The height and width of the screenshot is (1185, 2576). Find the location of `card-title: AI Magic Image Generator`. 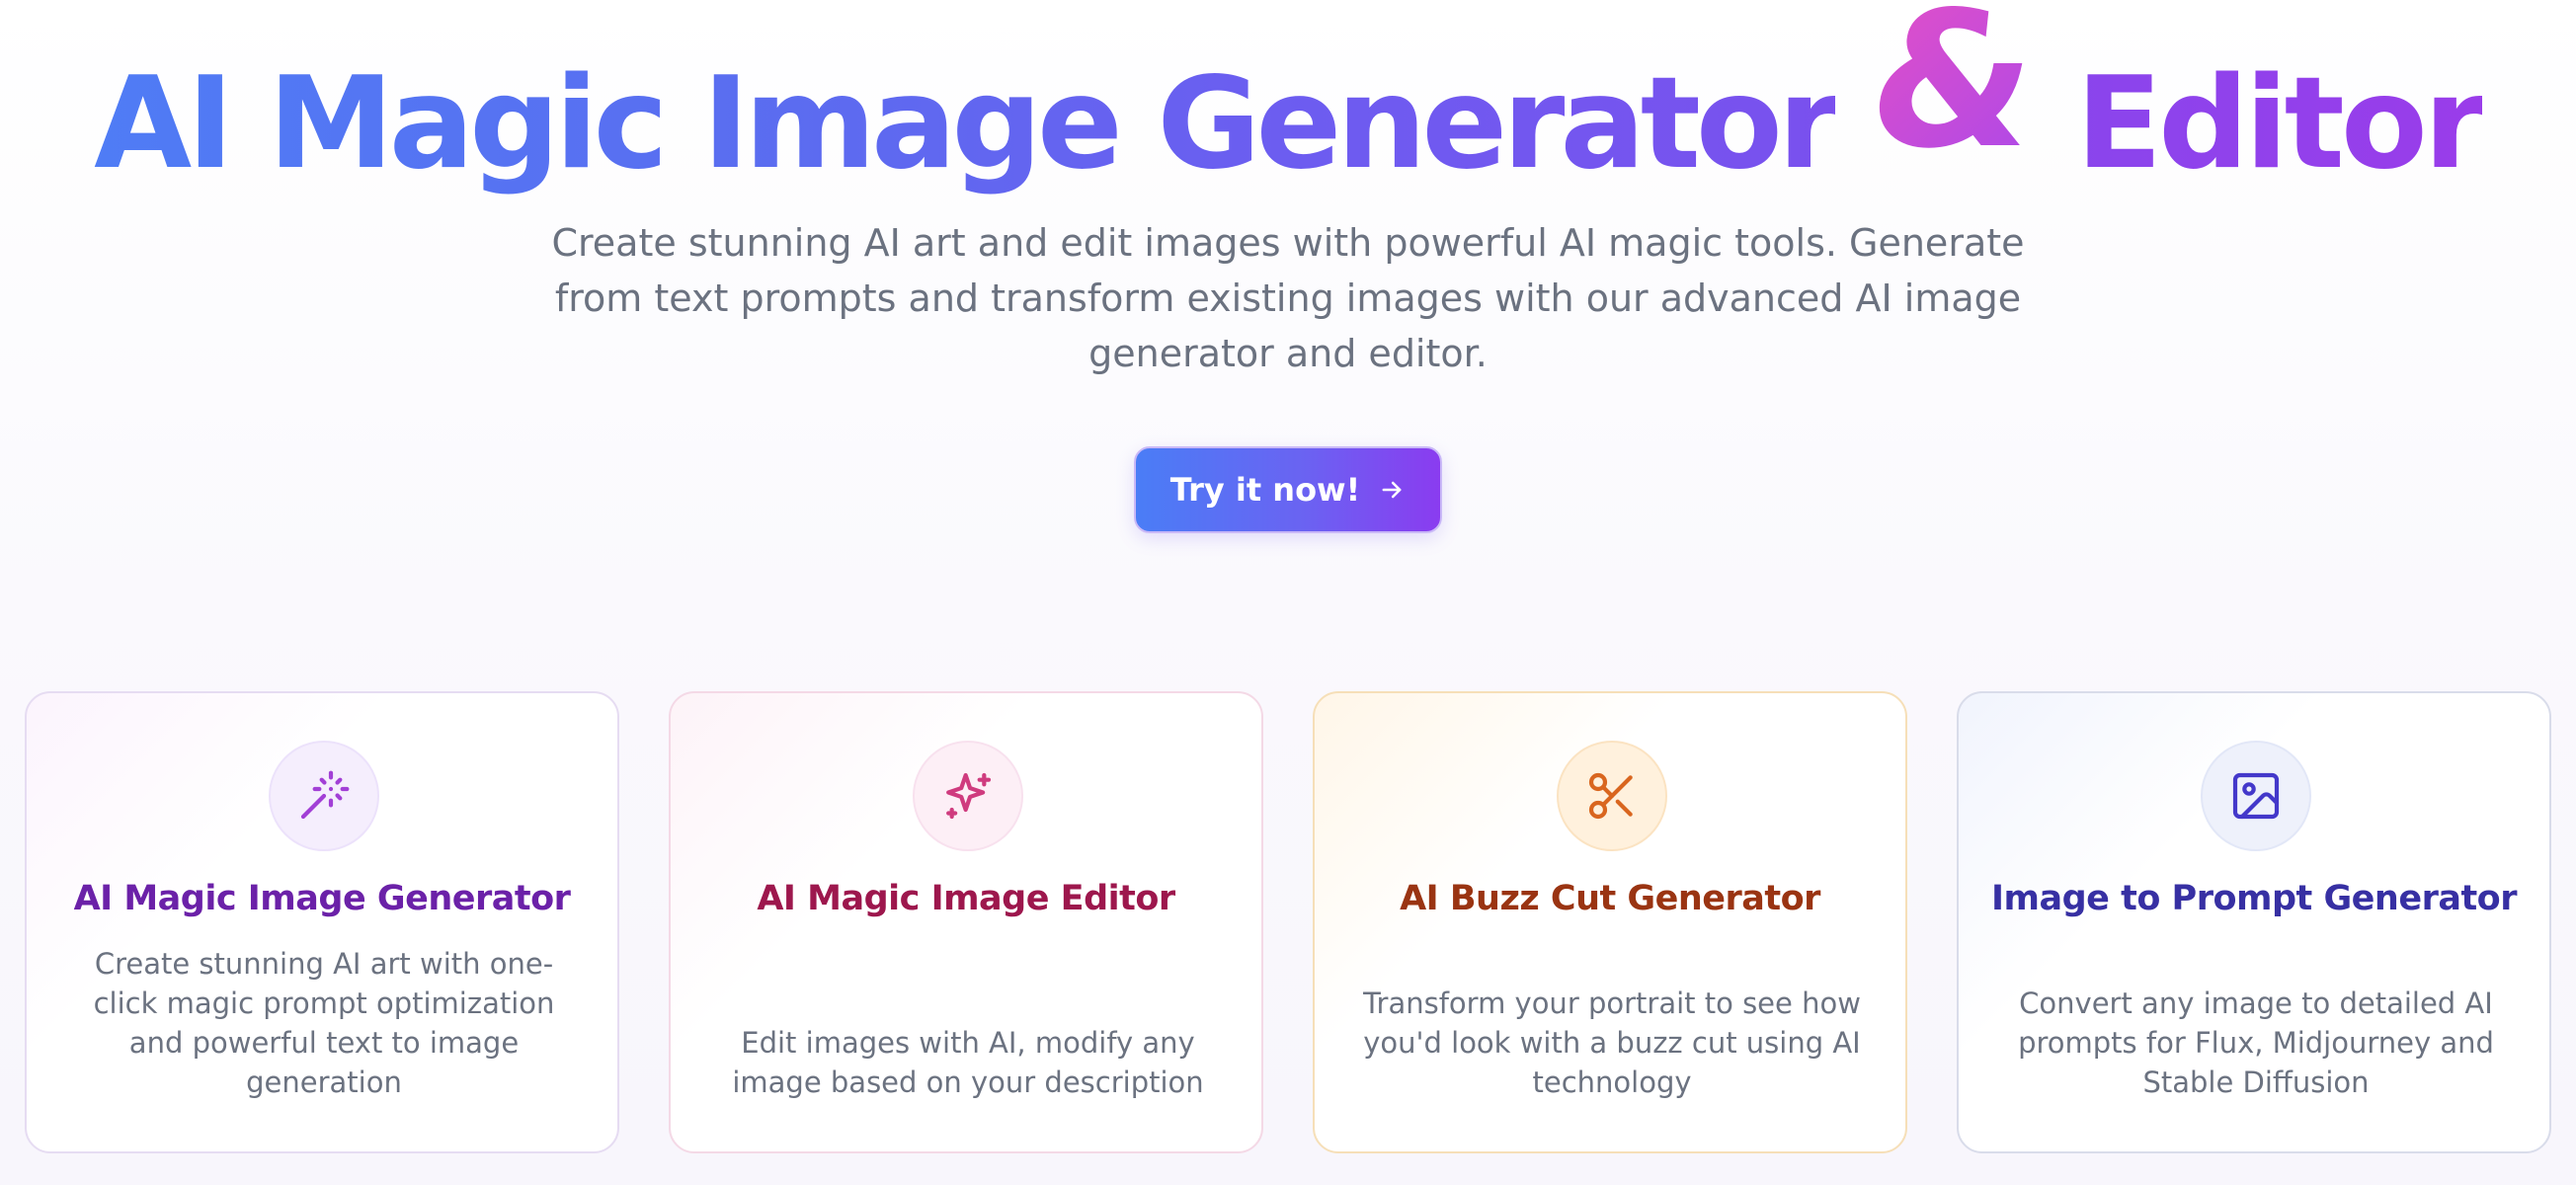

card-title: AI Magic Image Generator is located at coordinates (322, 899).